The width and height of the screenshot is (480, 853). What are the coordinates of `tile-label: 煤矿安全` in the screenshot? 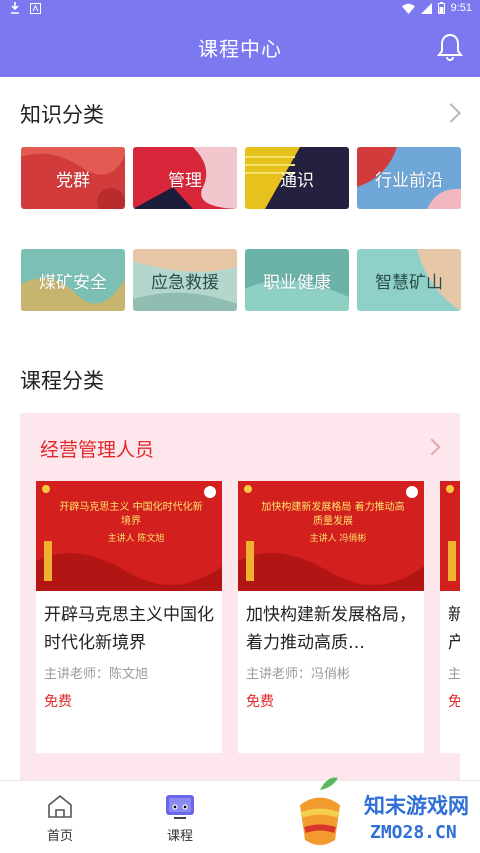 It's located at (73, 282).